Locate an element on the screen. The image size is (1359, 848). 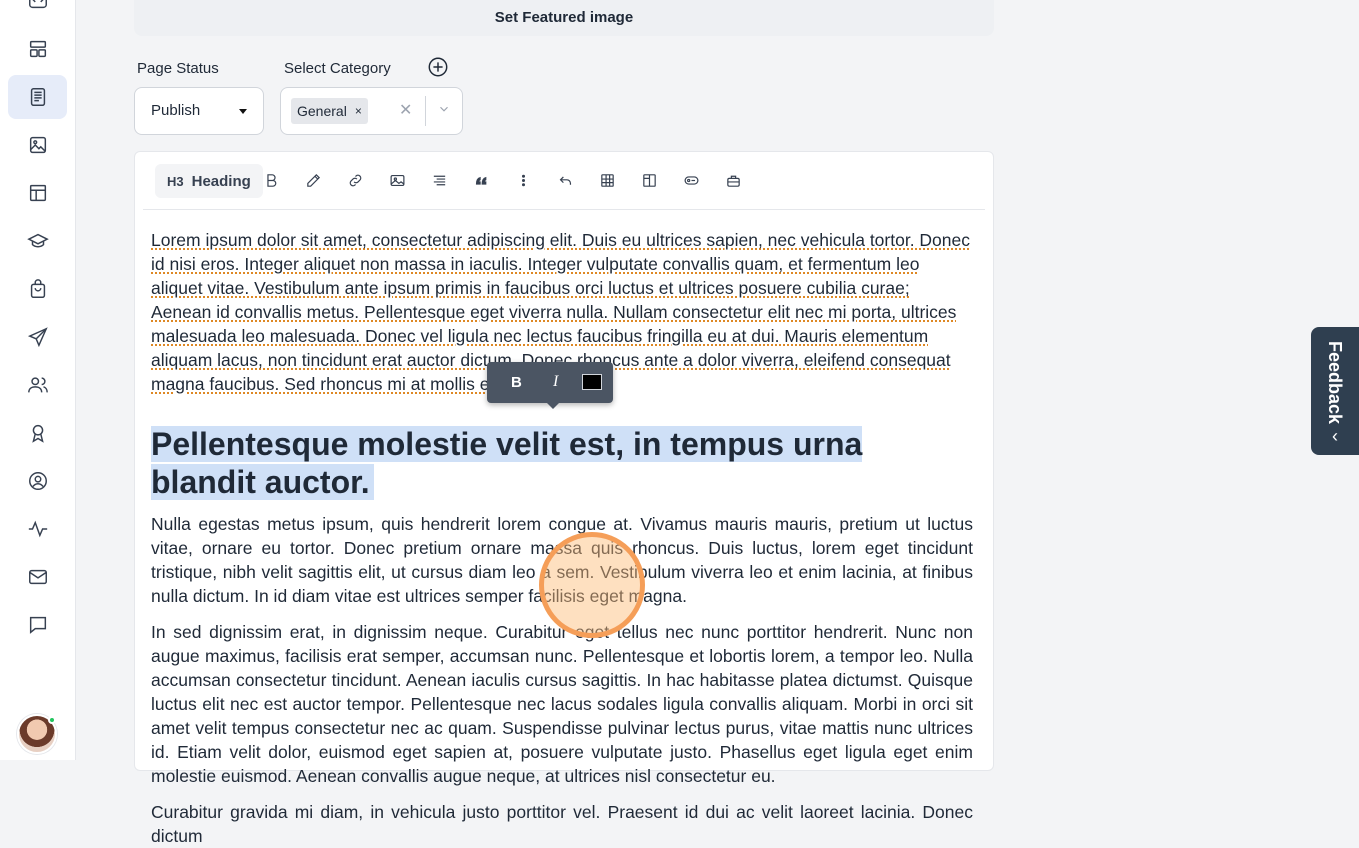
link-icon is located at coordinates (355, 180).